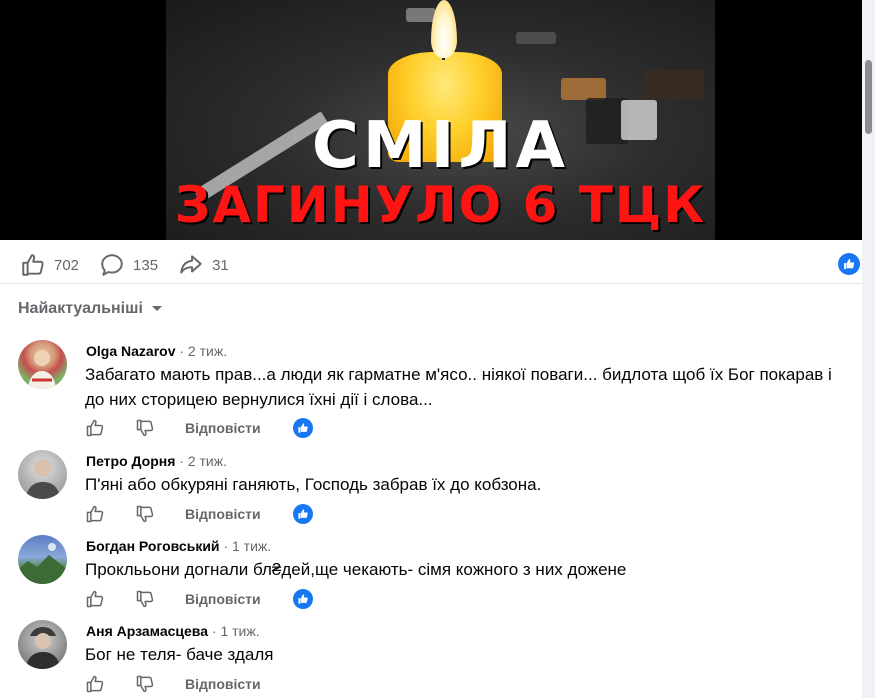  Describe the element at coordinates (440, 205) in the screenshot. I see `headline-subtitle: ЗАГИНУЛО 6 ТЦК` at that location.